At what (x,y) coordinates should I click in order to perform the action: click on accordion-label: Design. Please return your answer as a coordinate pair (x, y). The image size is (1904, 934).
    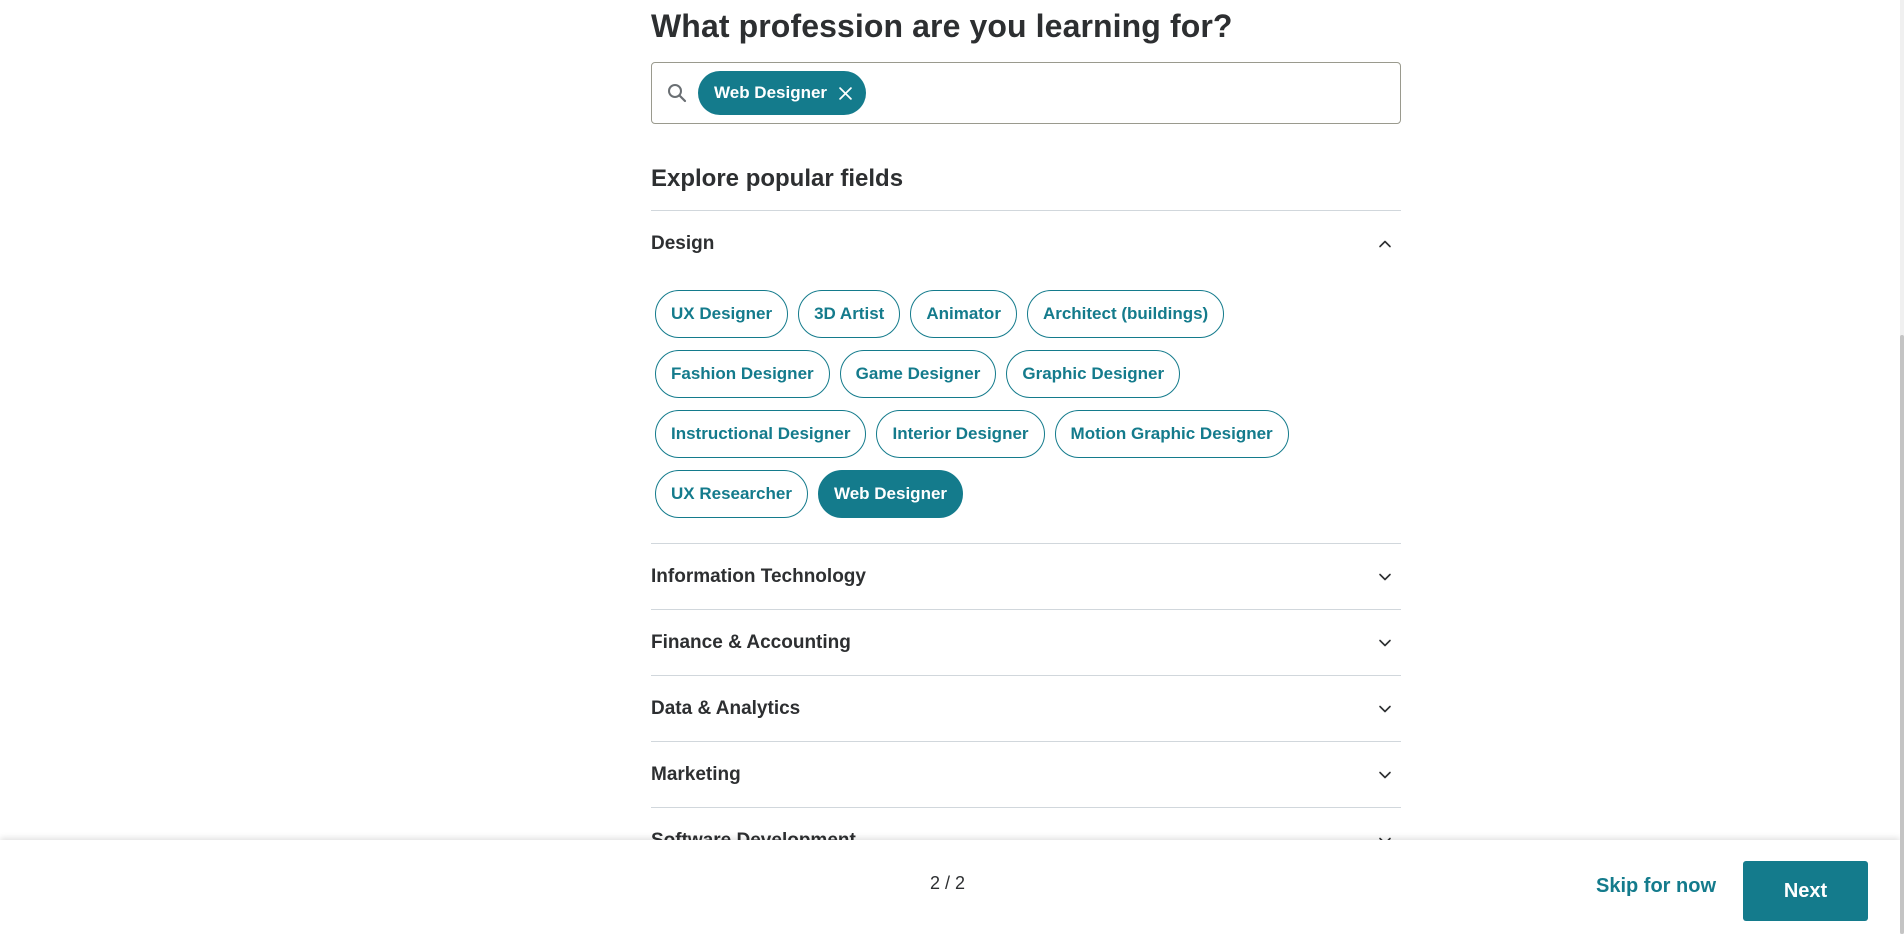
    Looking at the image, I should click on (683, 243).